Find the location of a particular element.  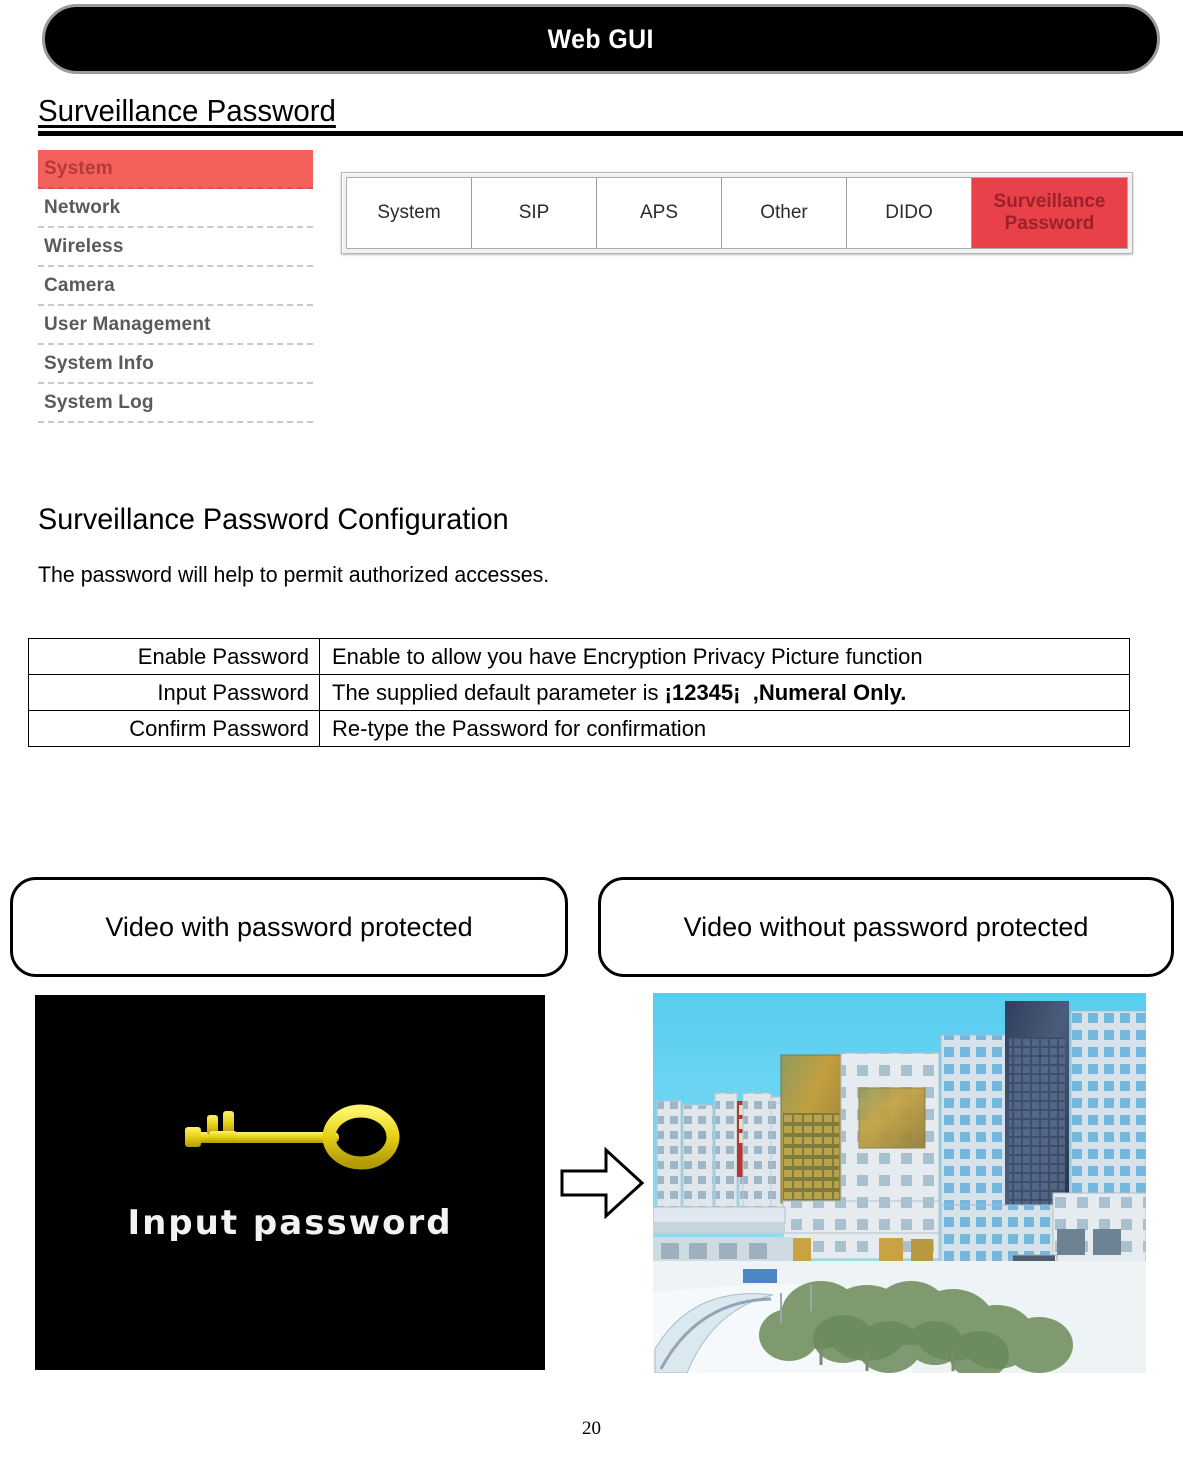

sidebar-item-label: Wireless is located at coordinates (84, 246).